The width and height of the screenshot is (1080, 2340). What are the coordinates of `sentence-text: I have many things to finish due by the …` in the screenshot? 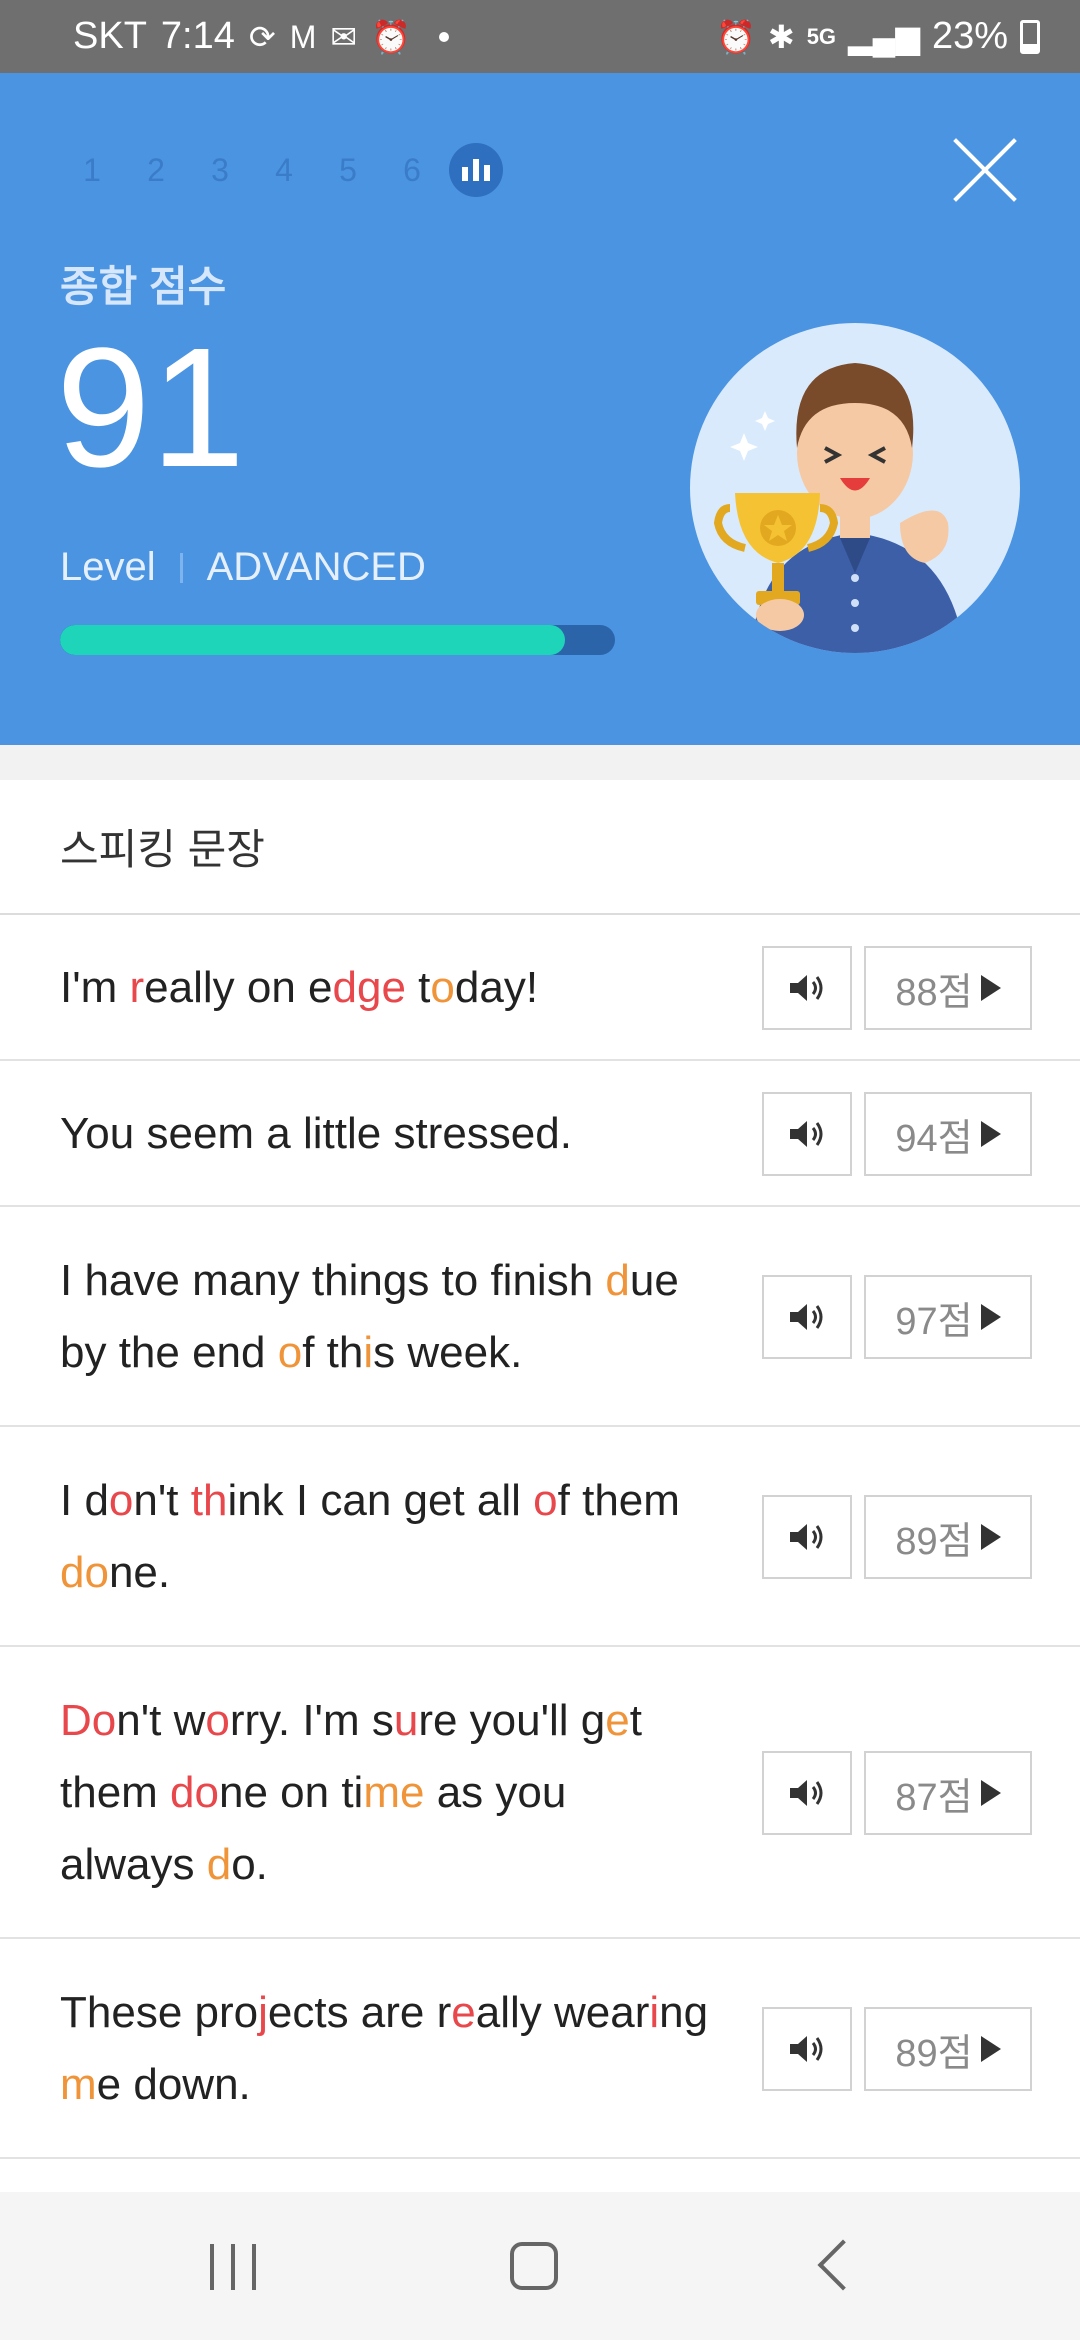 It's located at (369, 1316).